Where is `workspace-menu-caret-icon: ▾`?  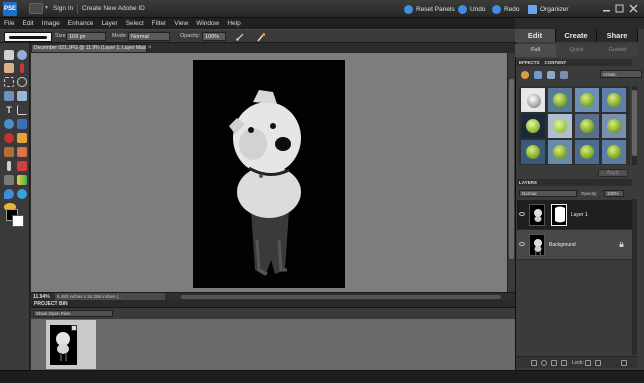
workspace-menu-caret-icon: ▾ is located at coordinates (46, 7).